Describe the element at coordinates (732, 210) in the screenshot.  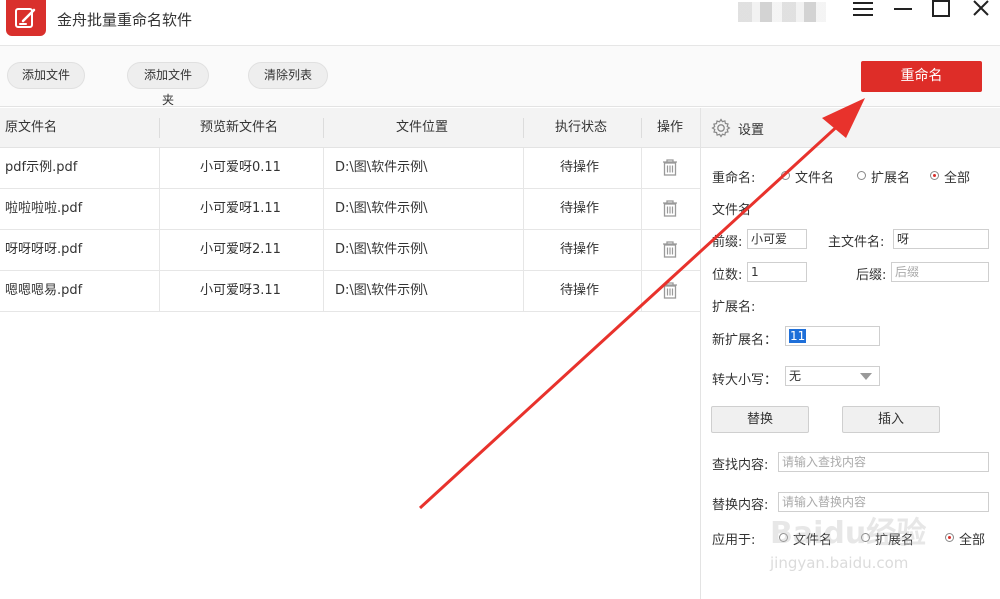
I see `filename-section-label: 文件名` at that location.